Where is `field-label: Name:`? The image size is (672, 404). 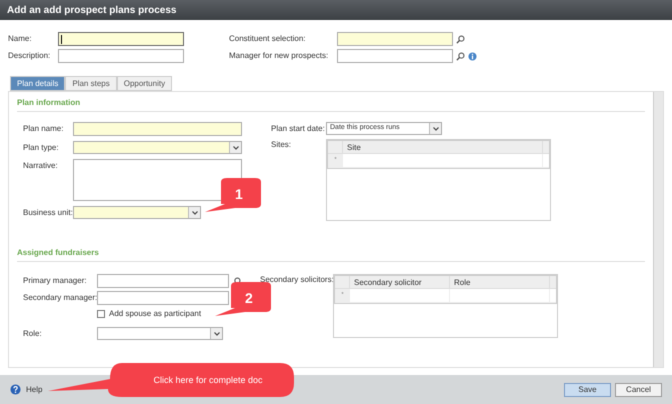
field-label: Name: is located at coordinates (20, 39).